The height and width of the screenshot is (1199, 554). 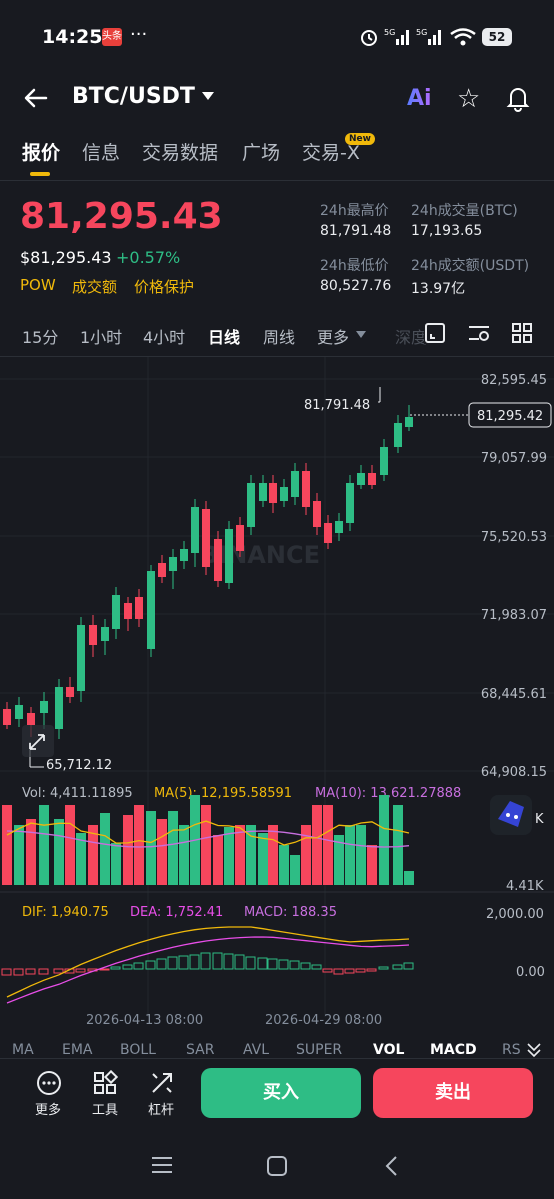 What do you see at coordinates (40, 336) in the screenshot?
I see `interval-15m: 15分` at bounding box center [40, 336].